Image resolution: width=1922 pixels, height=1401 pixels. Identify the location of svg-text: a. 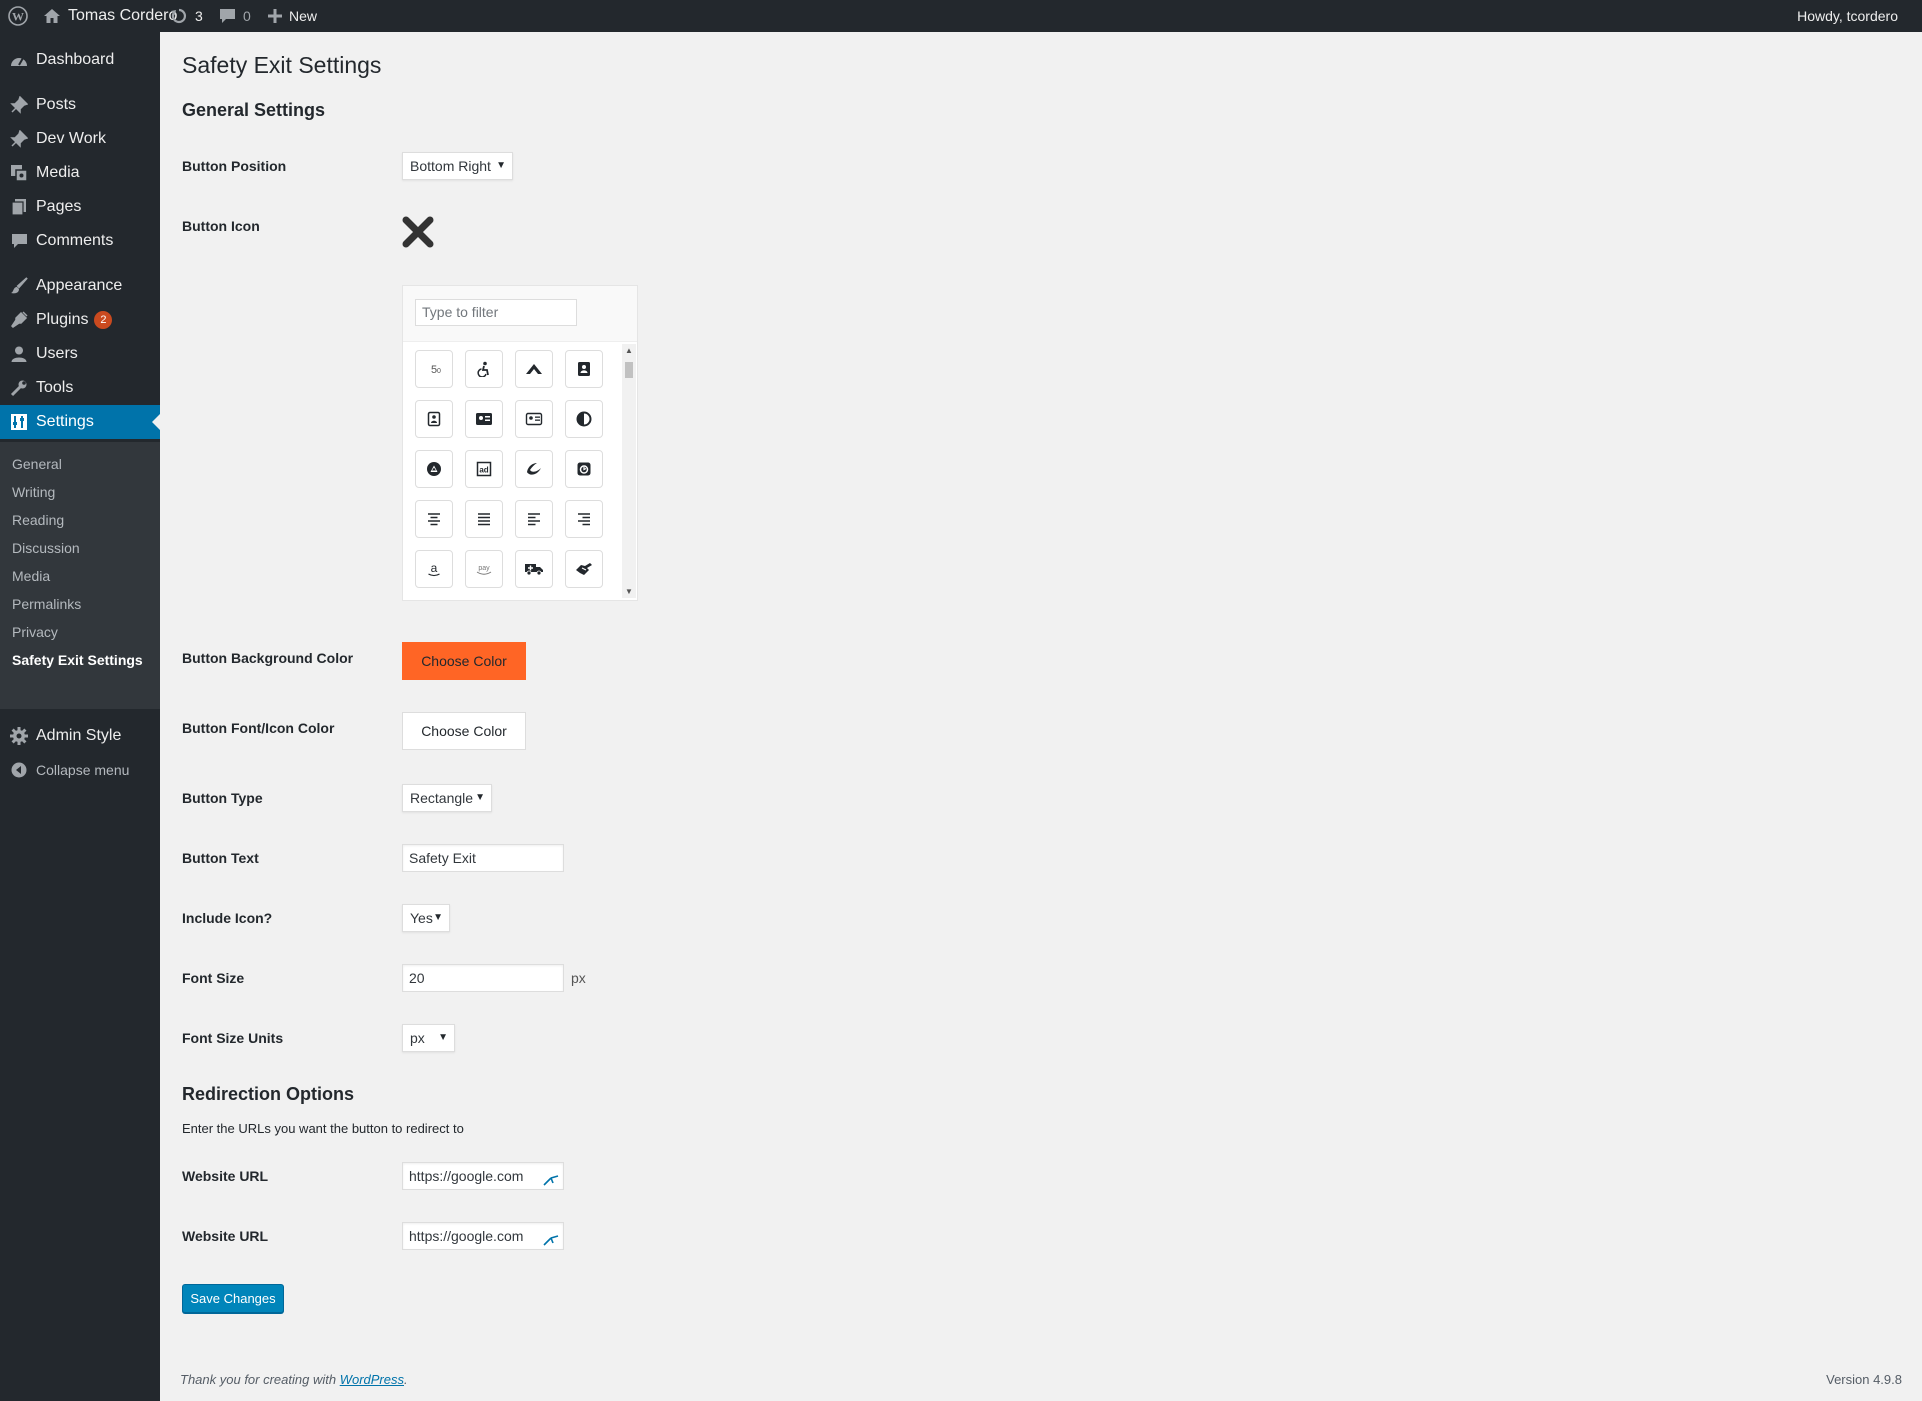
(434, 568).